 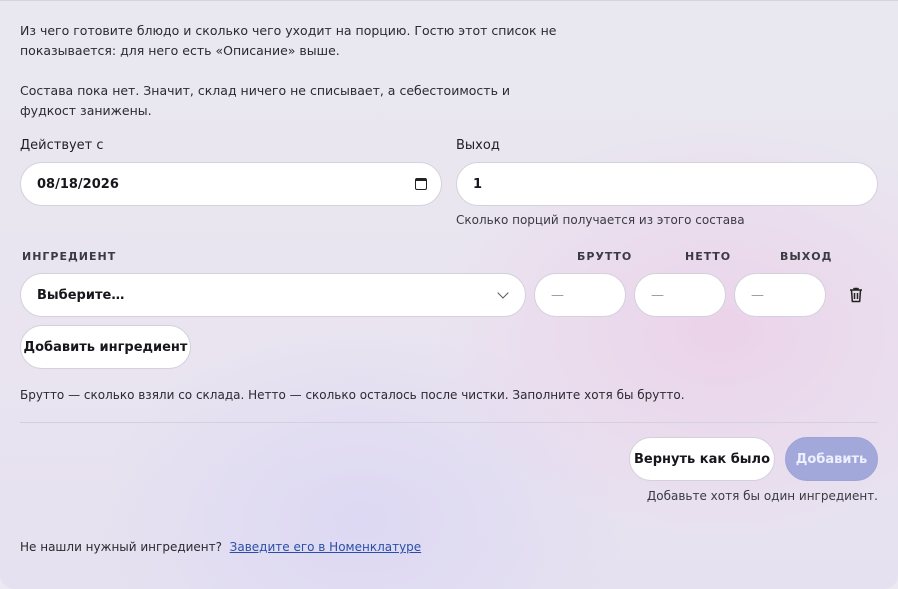 What do you see at coordinates (231, 184) in the screenshot?
I see `effective-date-input: 08/18/2026` at bounding box center [231, 184].